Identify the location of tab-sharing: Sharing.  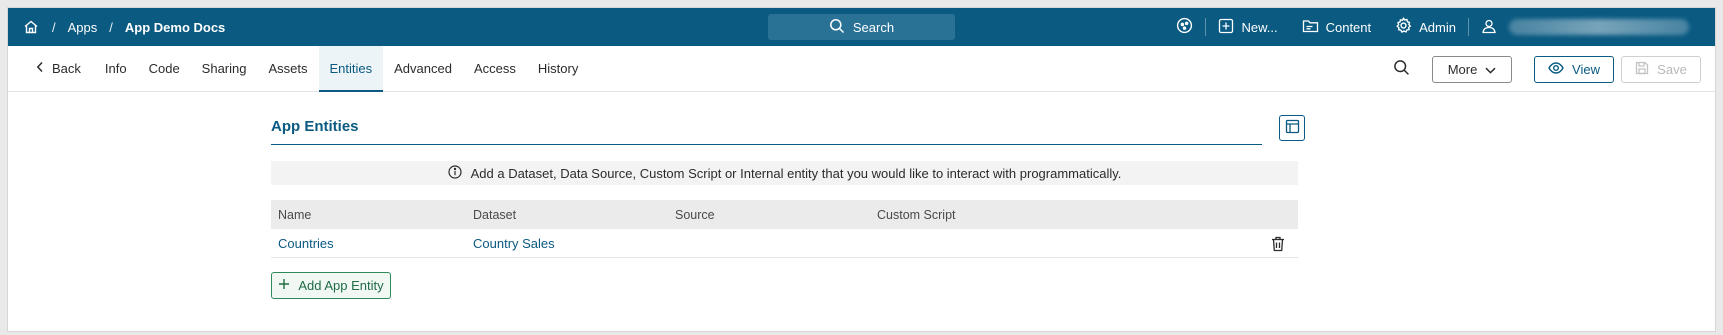
(224, 69).